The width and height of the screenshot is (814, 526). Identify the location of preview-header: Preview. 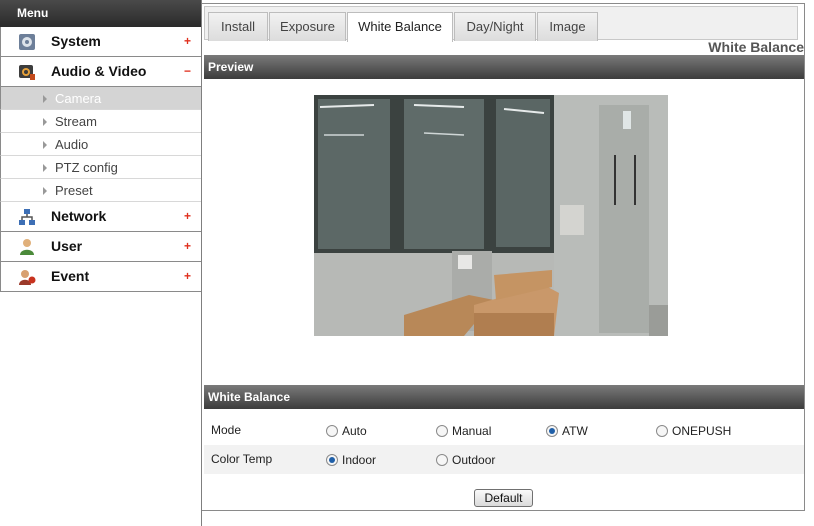
(504, 67).